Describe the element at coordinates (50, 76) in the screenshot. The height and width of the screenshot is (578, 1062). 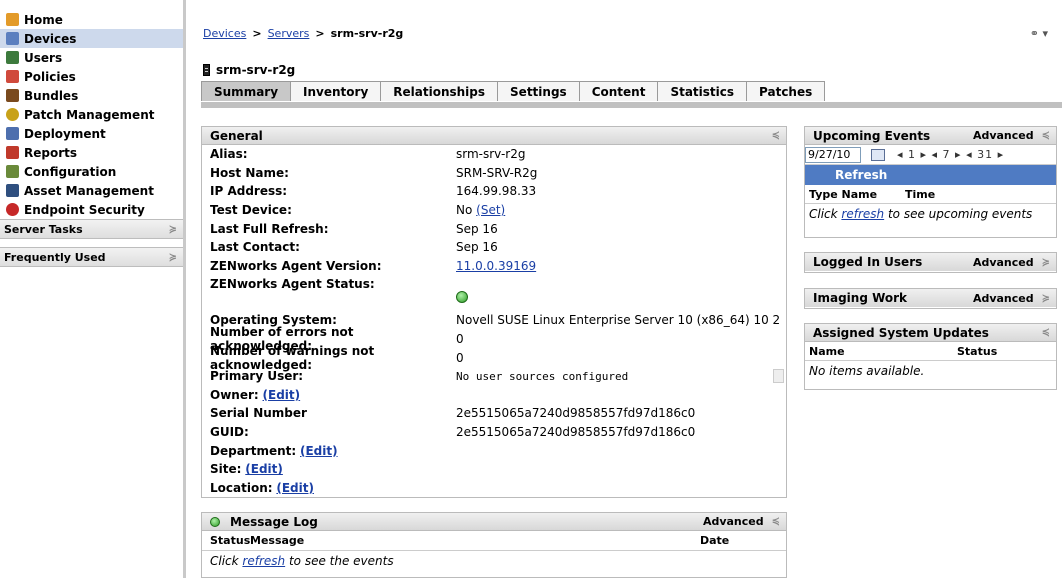
I see `sidebar-item-label: Policies` at that location.